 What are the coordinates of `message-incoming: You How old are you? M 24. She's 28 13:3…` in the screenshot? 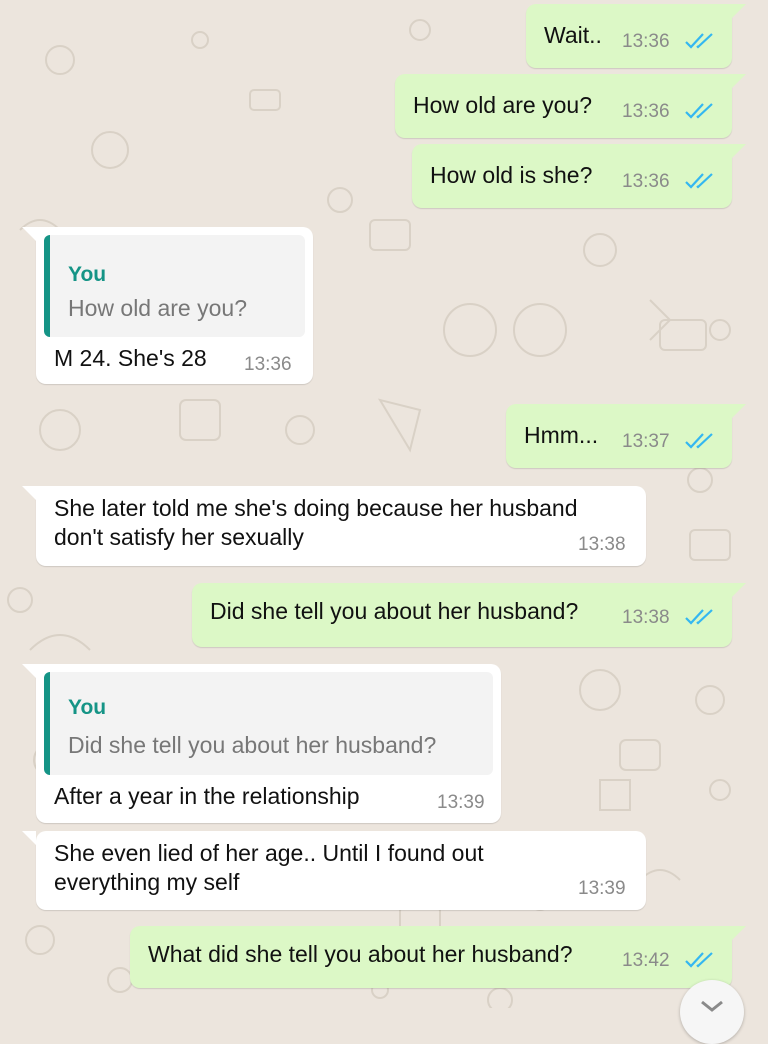 It's located at (167, 305).